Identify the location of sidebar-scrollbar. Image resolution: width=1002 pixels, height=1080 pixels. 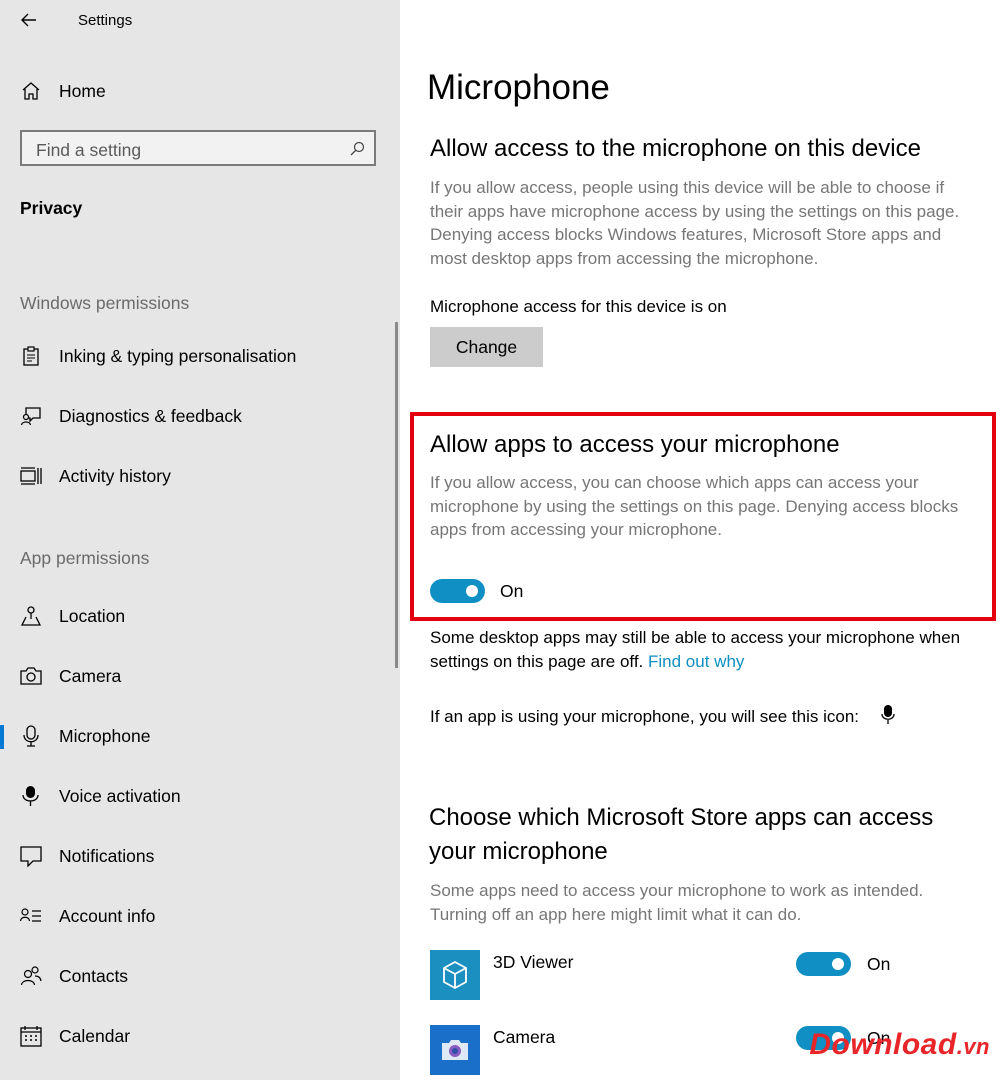
(396, 495).